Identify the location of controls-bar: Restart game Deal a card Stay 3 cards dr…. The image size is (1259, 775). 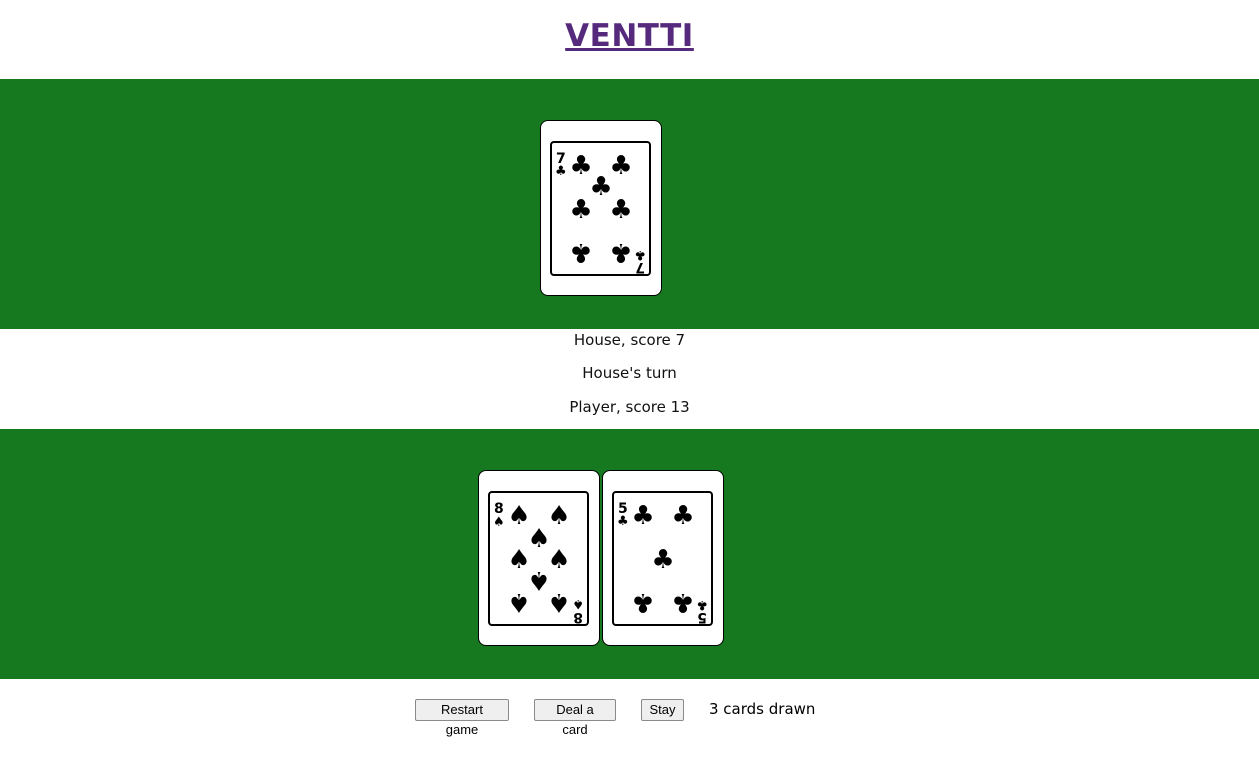
(629, 718).